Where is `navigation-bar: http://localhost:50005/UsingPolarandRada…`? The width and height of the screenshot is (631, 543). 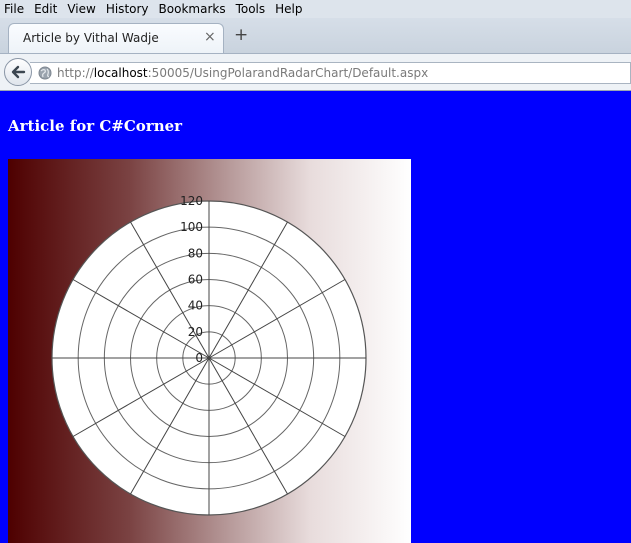
navigation-bar: http://localhost:50005/UsingPolarandRada… is located at coordinates (315, 72).